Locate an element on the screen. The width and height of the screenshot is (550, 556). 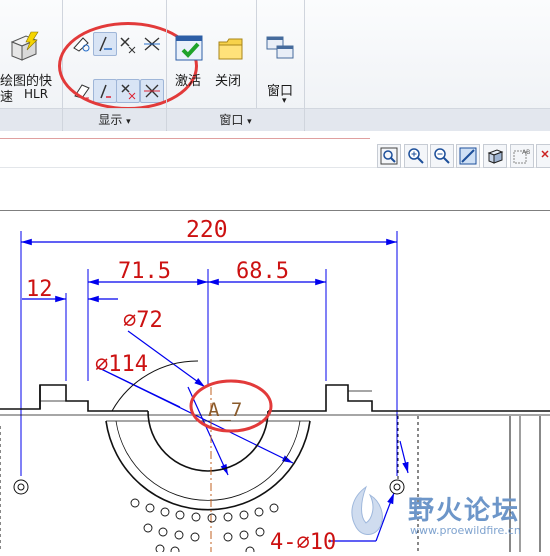
zoom-in-icon is located at coordinates (416, 156).